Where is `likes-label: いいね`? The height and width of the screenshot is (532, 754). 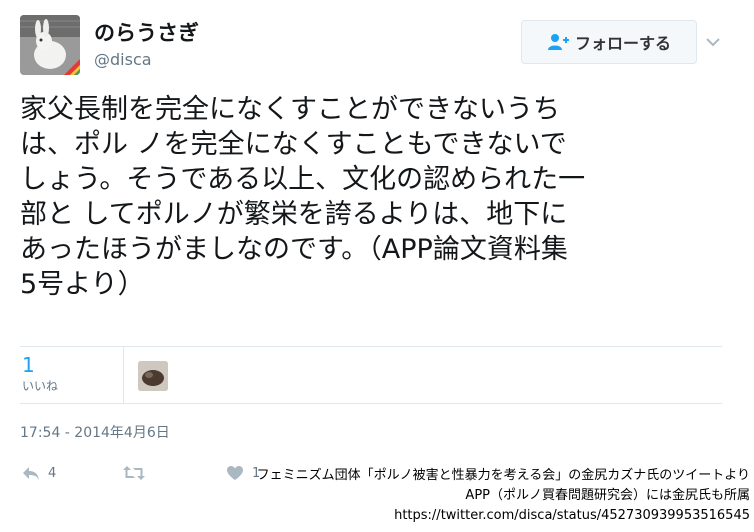 likes-label: いいね is located at coordinates (40, 386).